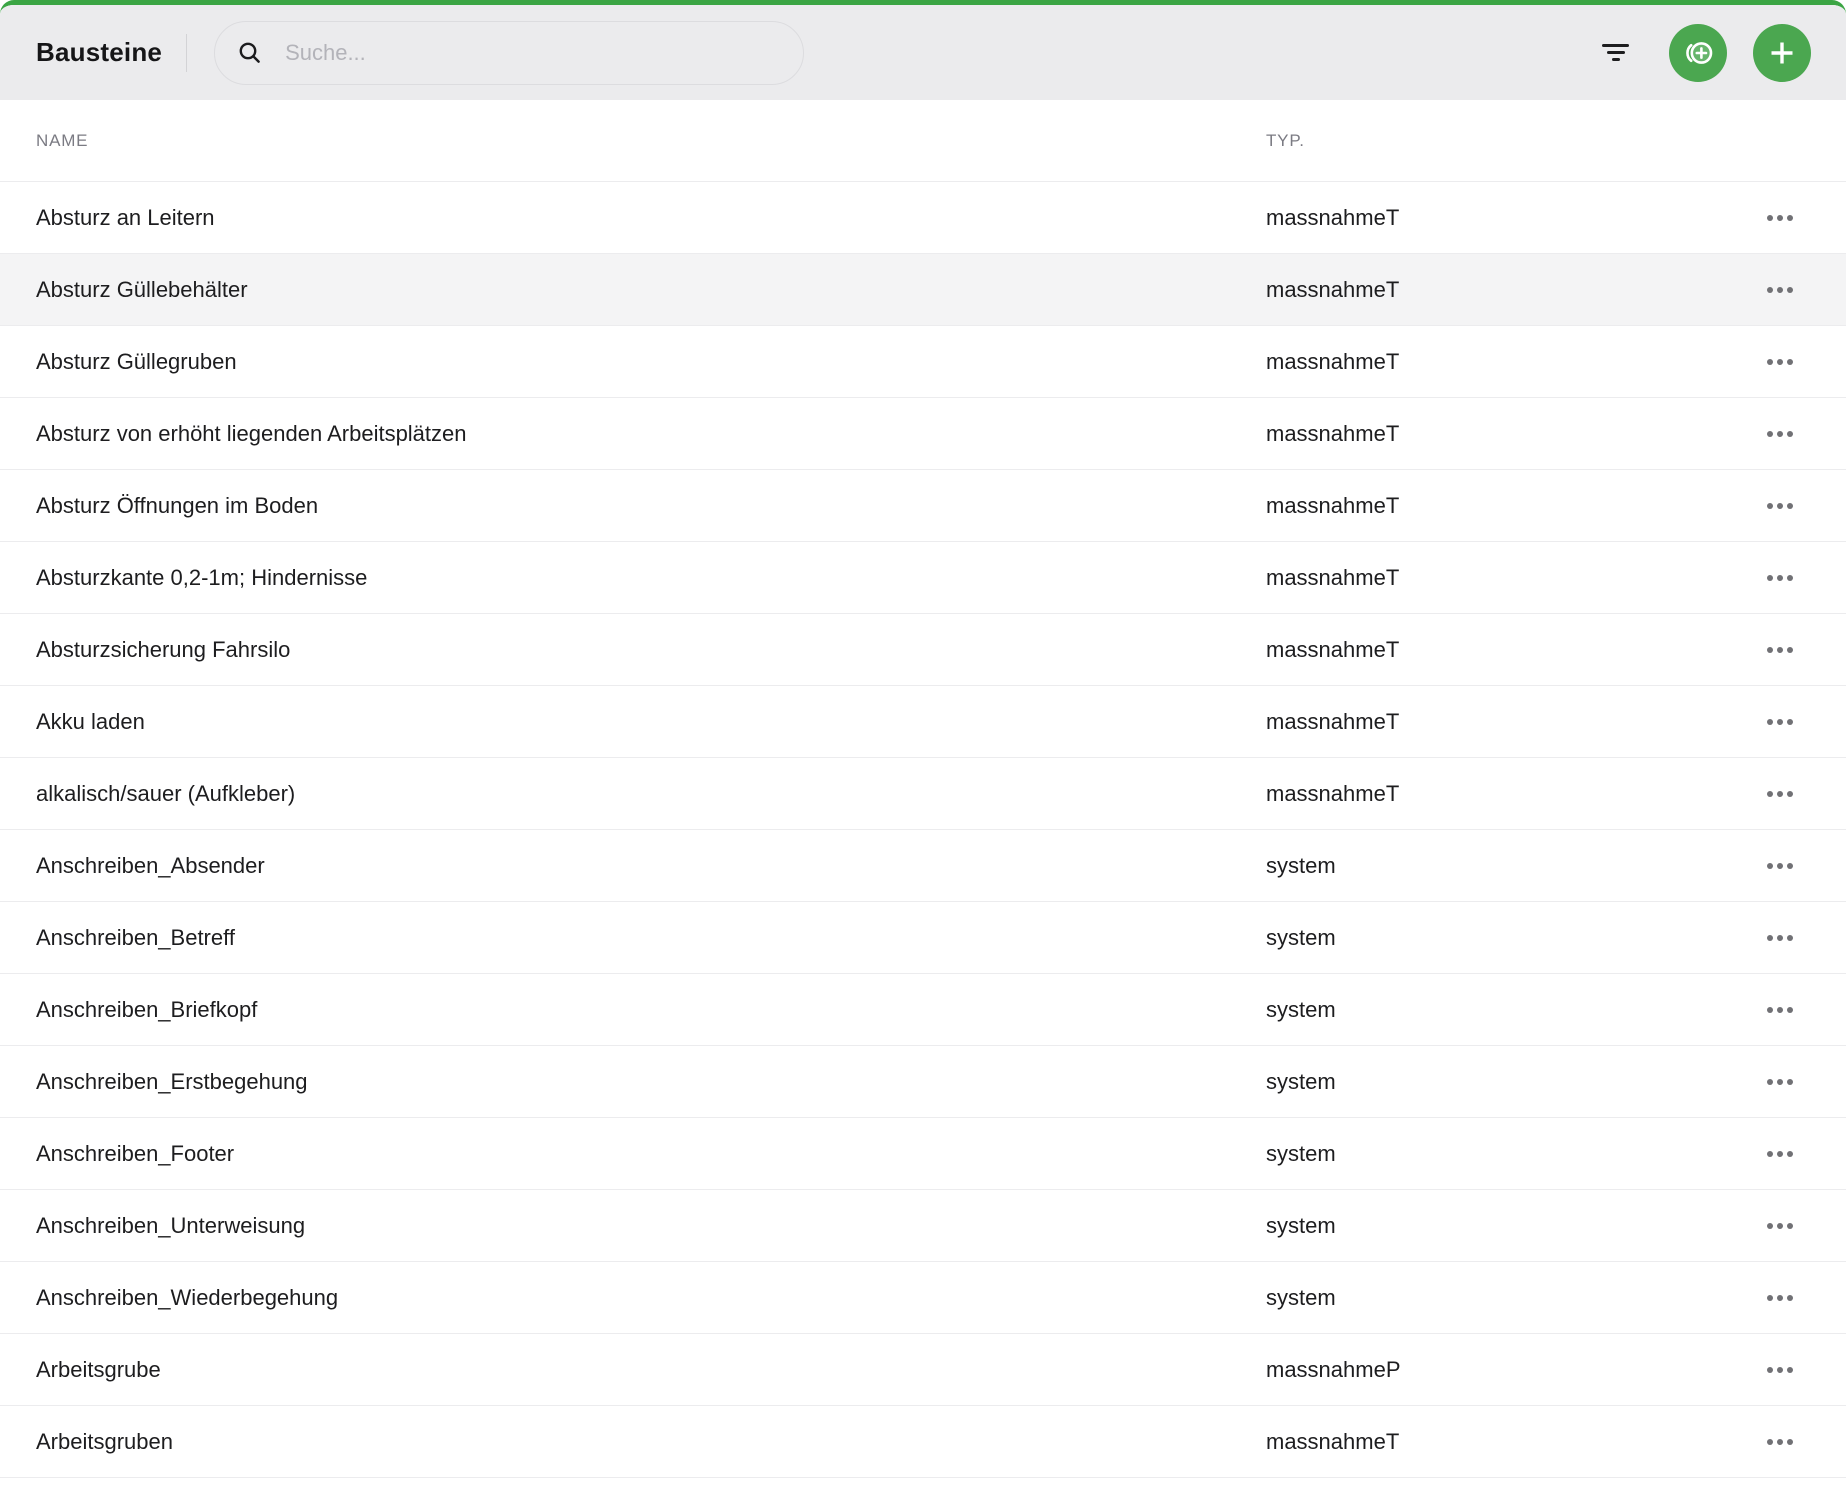  Describe the element at coordinates (923, 362) in the screenshot. I see `table-row: Absturz Güllegruben massnahmeT` at that location.